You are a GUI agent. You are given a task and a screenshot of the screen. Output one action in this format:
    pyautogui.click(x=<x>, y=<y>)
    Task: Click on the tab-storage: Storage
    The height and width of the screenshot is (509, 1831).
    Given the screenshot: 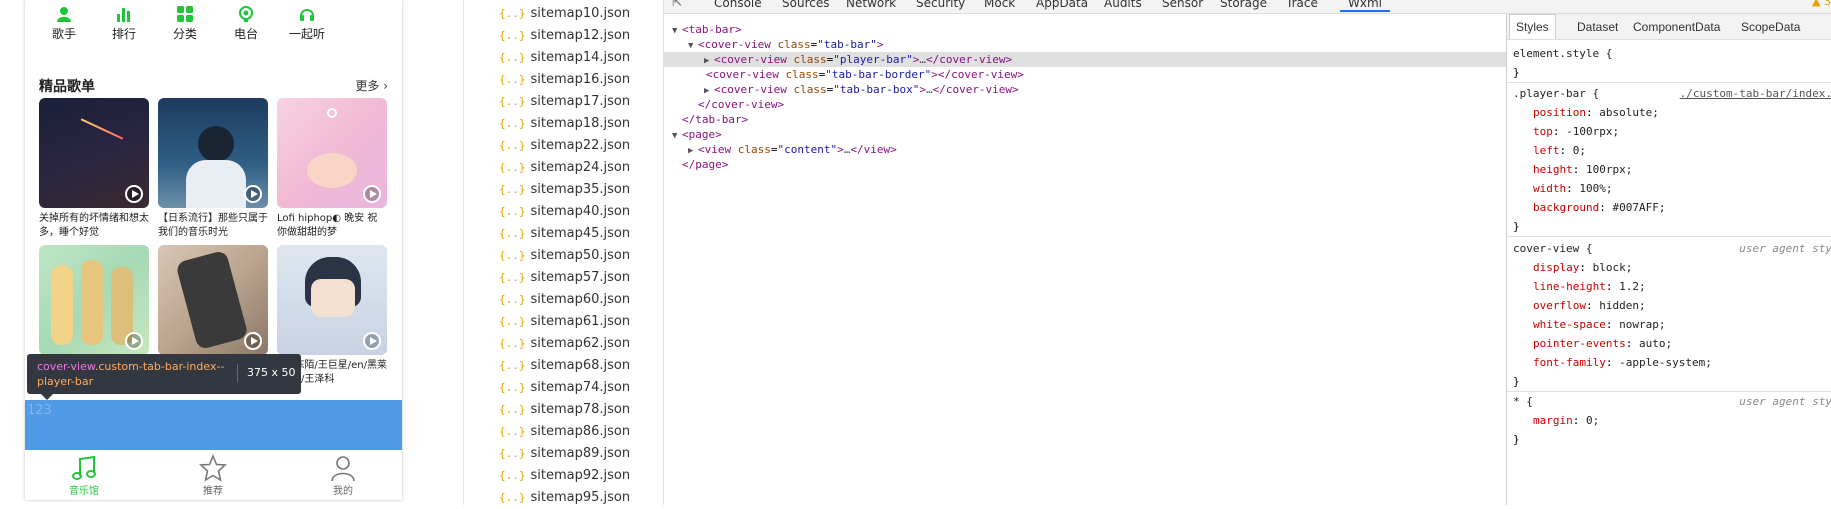 What is the action you would take?
    pyautogui.click(x=1243, y=5)
    